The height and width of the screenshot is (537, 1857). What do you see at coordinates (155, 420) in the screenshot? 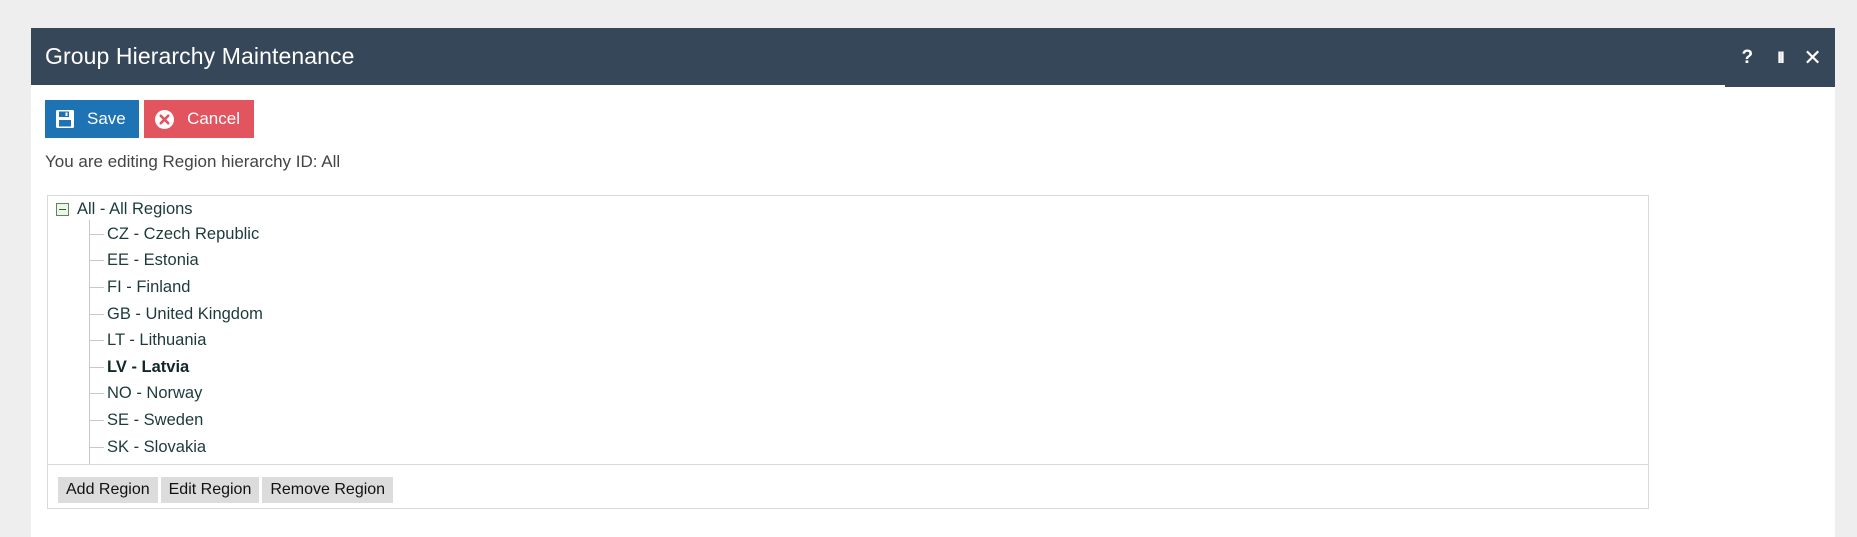
I see `tree-node-label: SE - Sweden` at bounding box center [155, 420].